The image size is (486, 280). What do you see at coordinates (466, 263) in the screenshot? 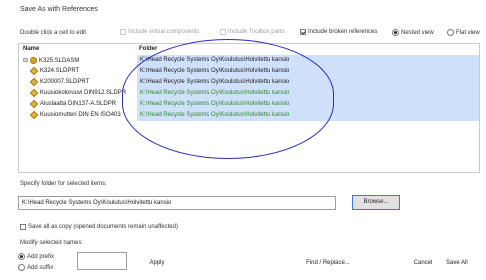
I see `save-all-button: Save All` at bounding box center [466, 263].